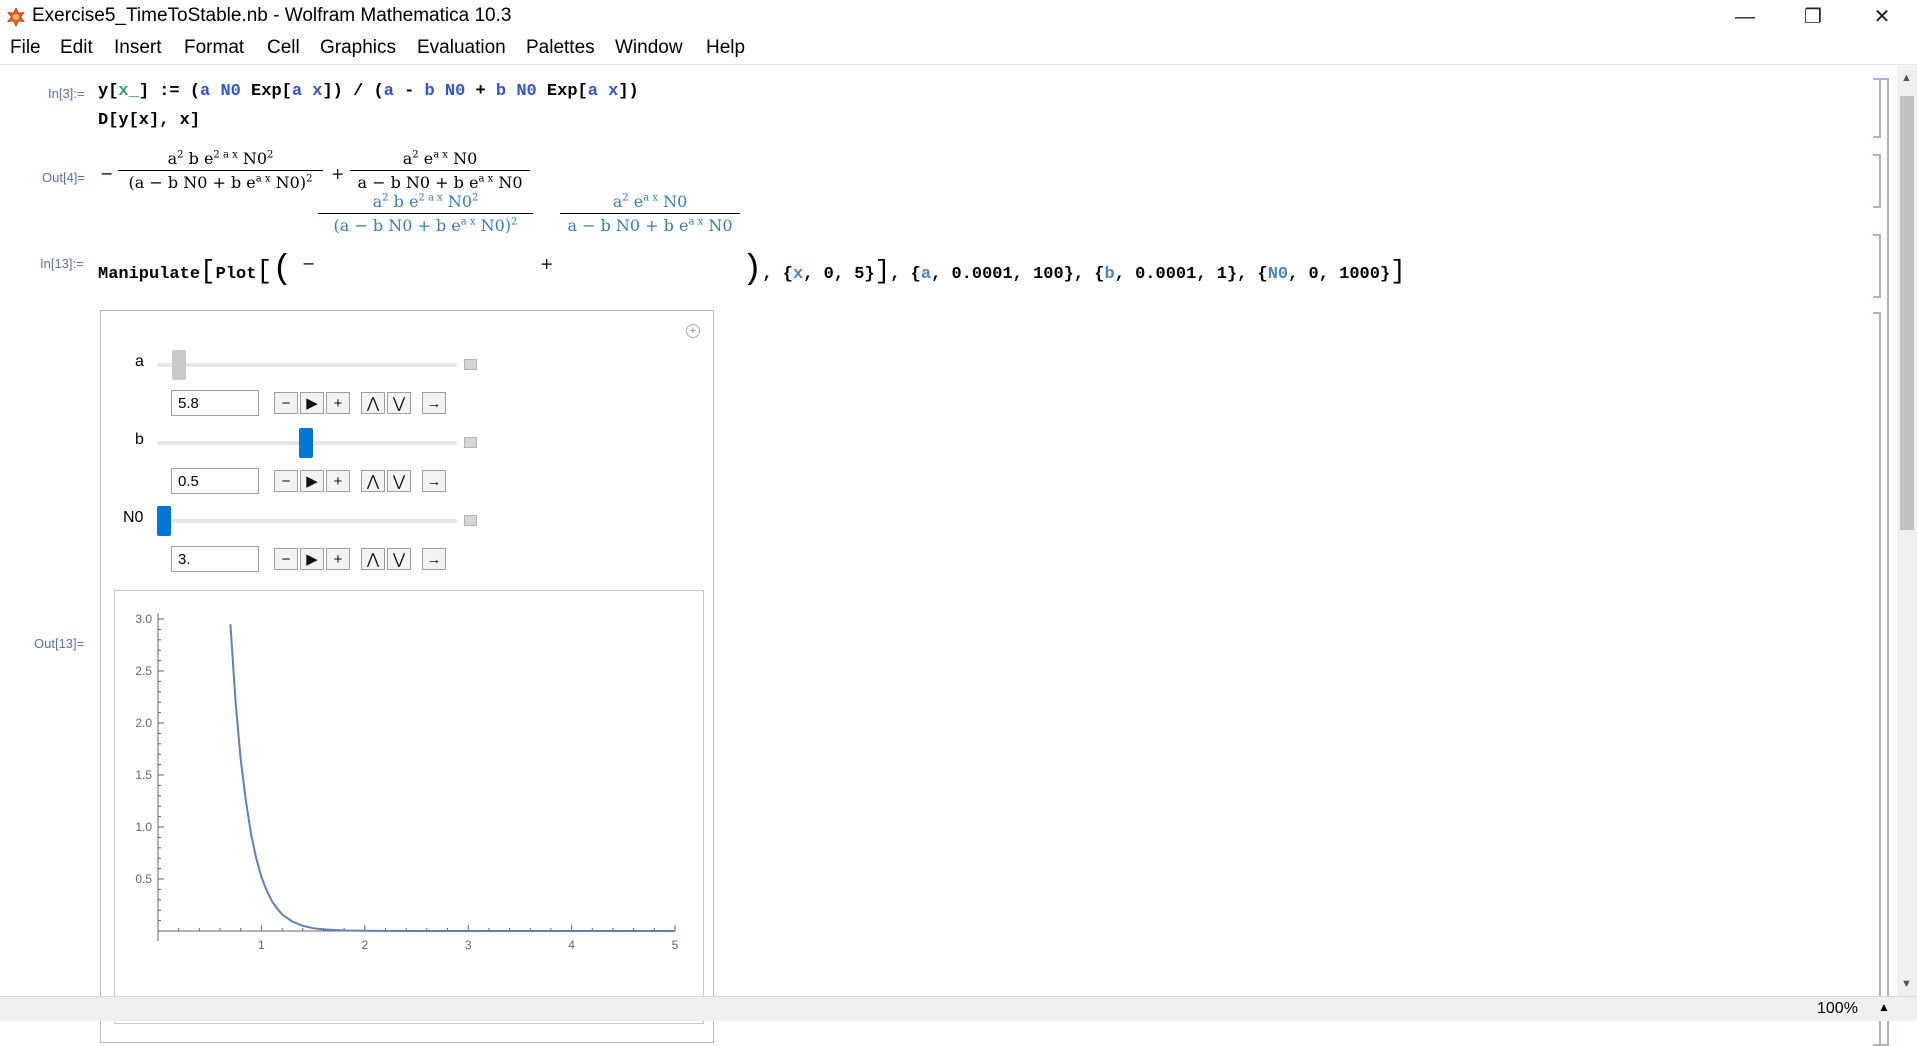 The image size is (1917, 1046). I want to click on in13-fraction-1: a2 b e2 a x N02 (a − b N0 + b ea x N0)2, so click(425, 213).